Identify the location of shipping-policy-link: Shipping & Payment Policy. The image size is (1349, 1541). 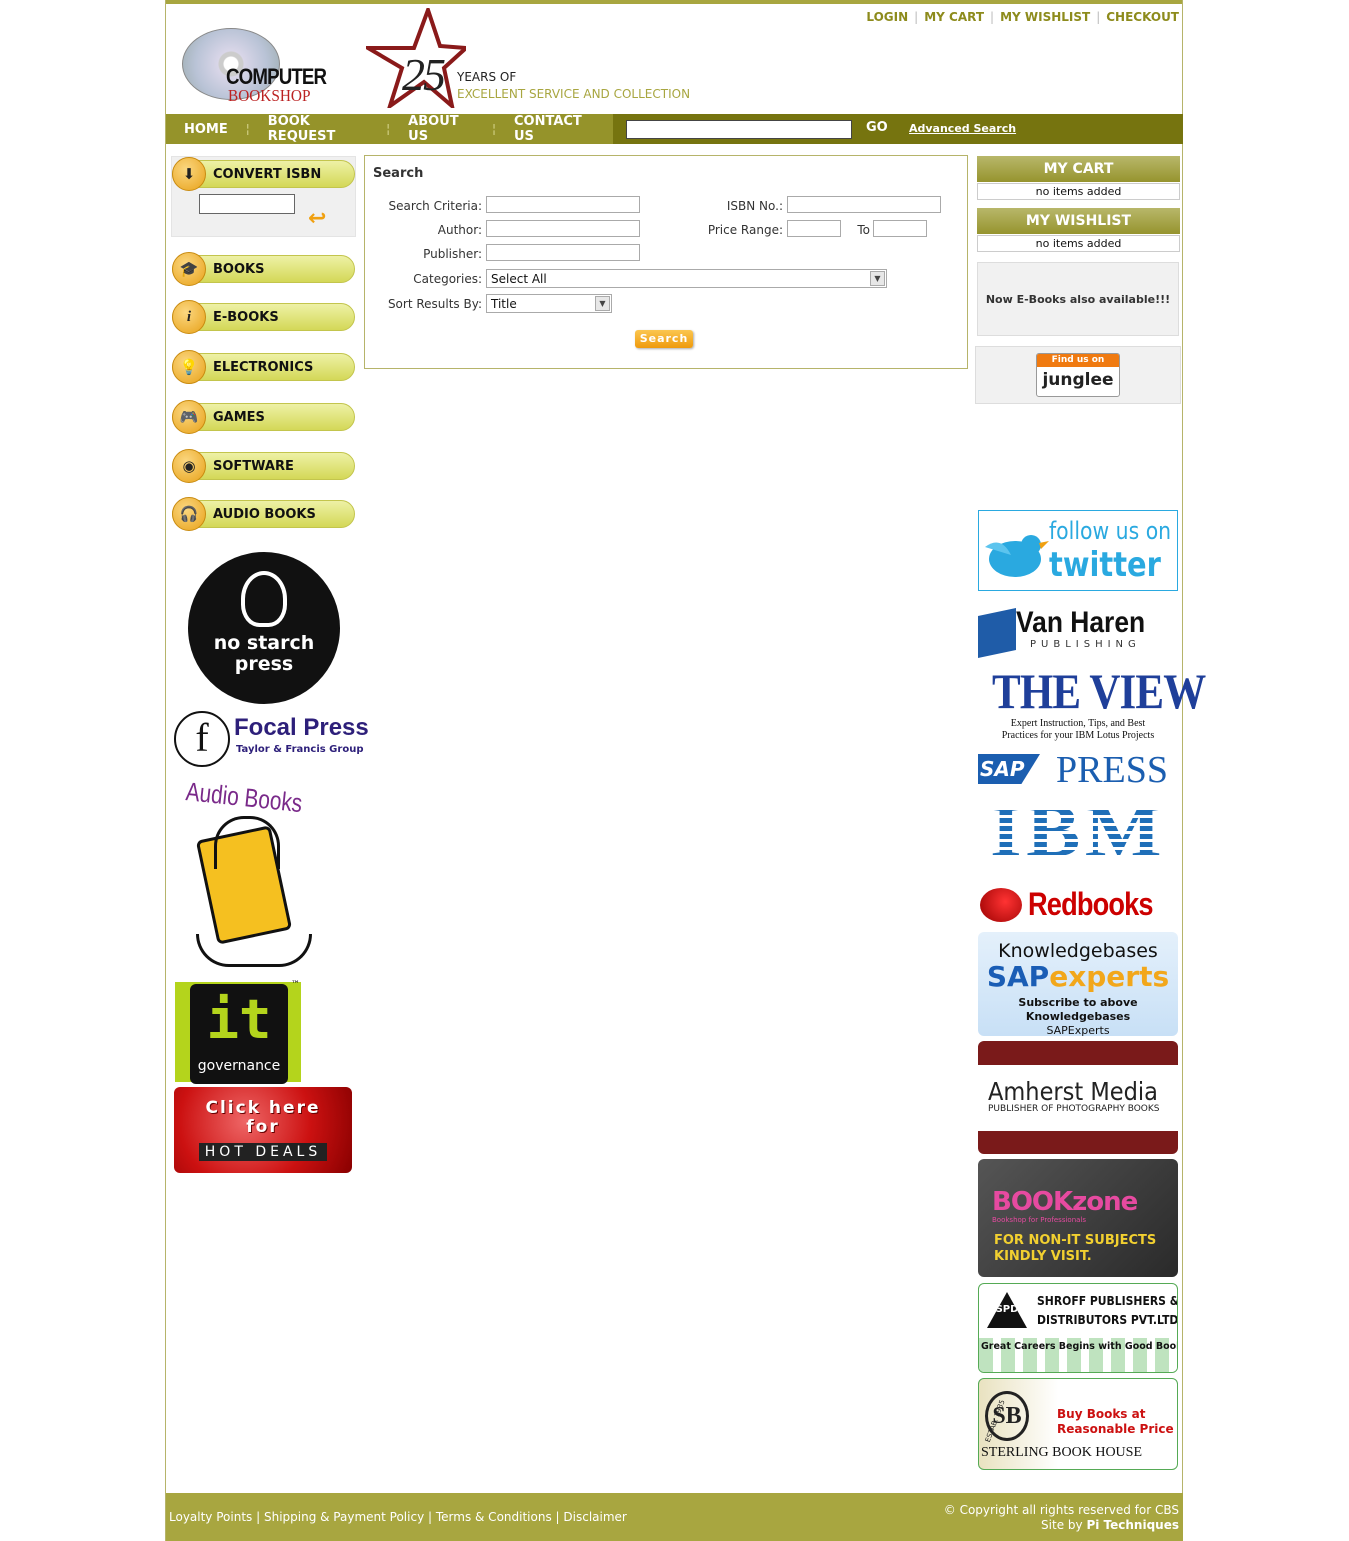
(344, 1517).